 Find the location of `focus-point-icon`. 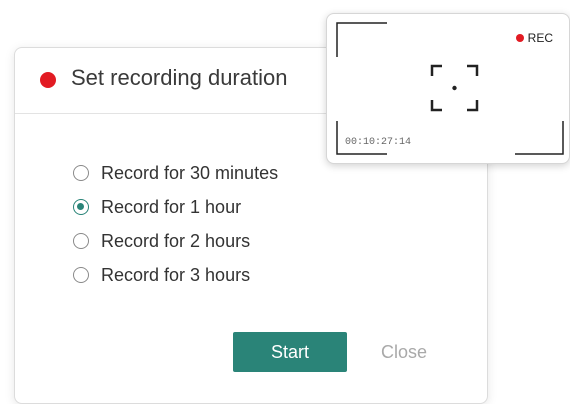

focus-point-icon is located at coordinates (454, 88).